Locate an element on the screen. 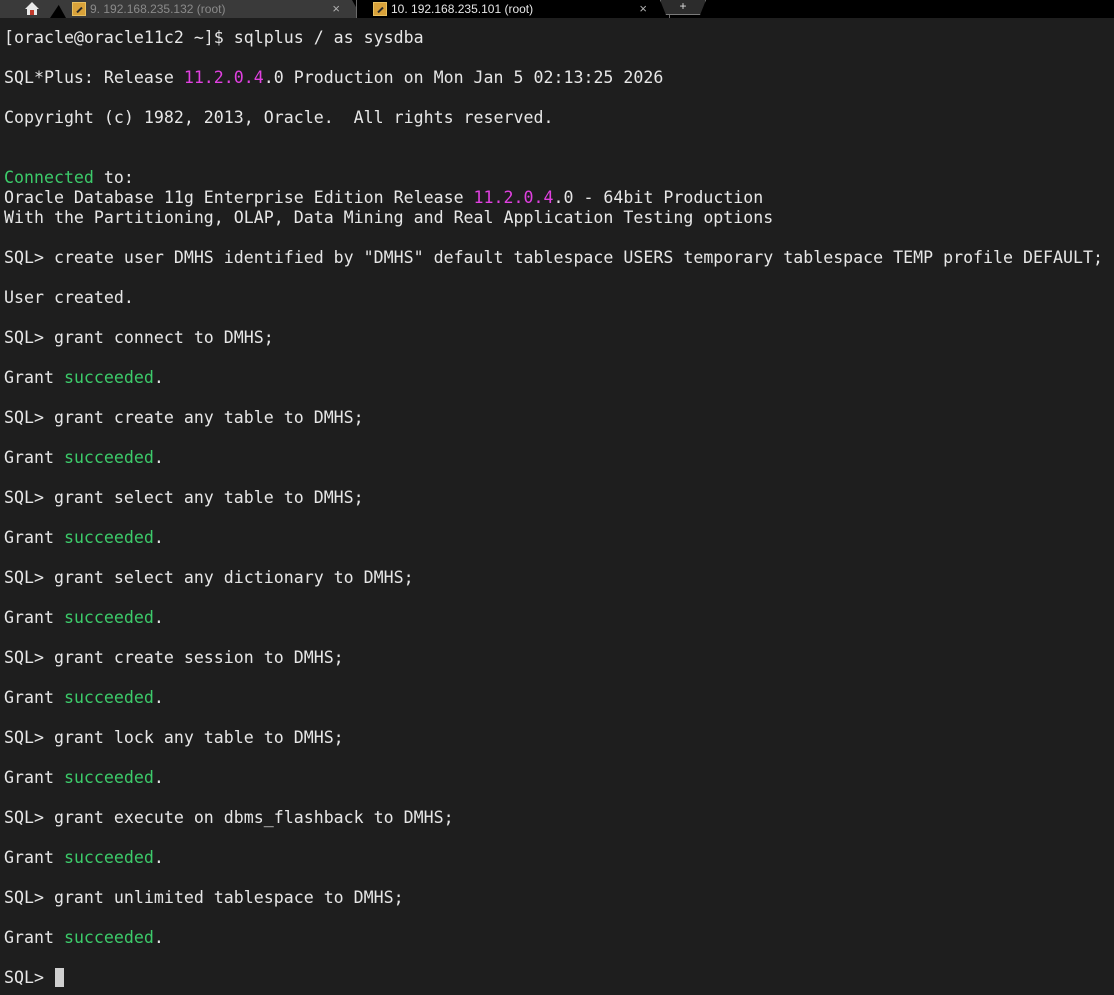 This screenshot has width=1114, height=995. sql-prompt-line: SQL> is located at coordinates (34, 978).